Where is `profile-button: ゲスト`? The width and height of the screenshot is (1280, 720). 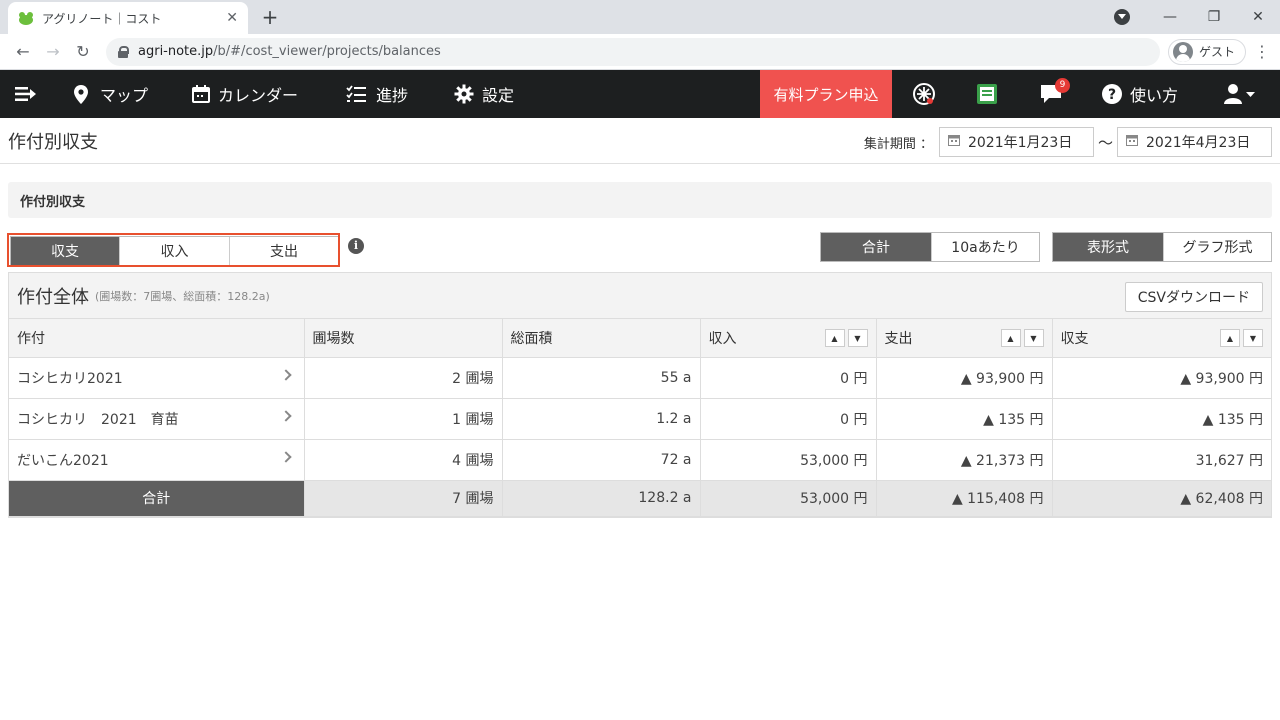 profile-button: ゲスト is located at coordinates (1206, 51).